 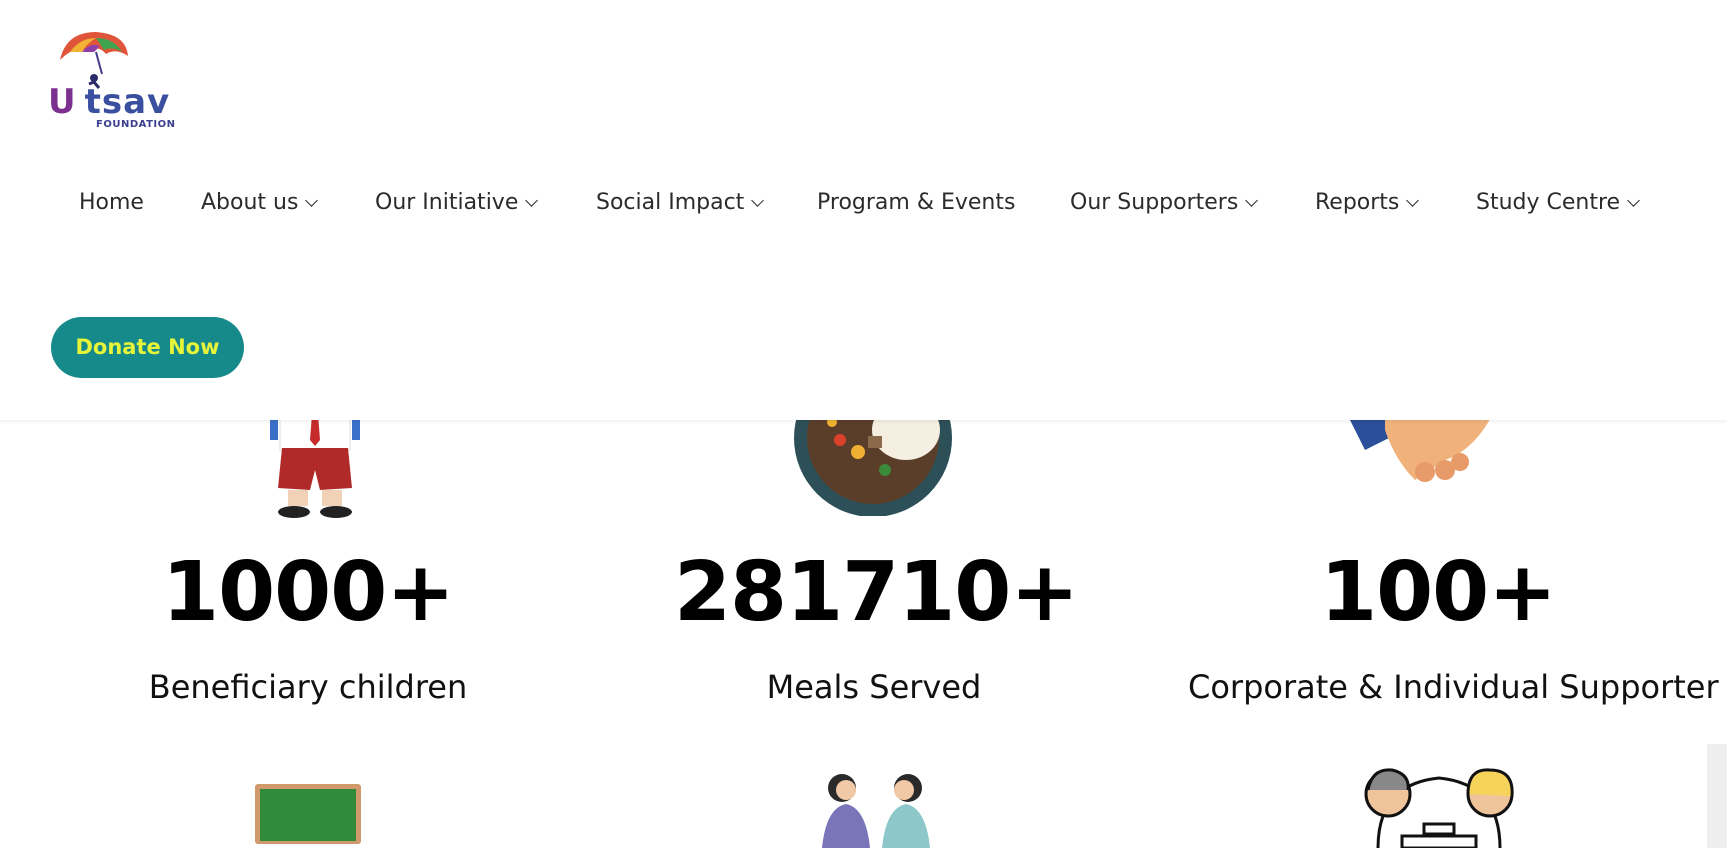 I want to click on nav-item-program-events: Program & Events, so click(x=916, y=203).